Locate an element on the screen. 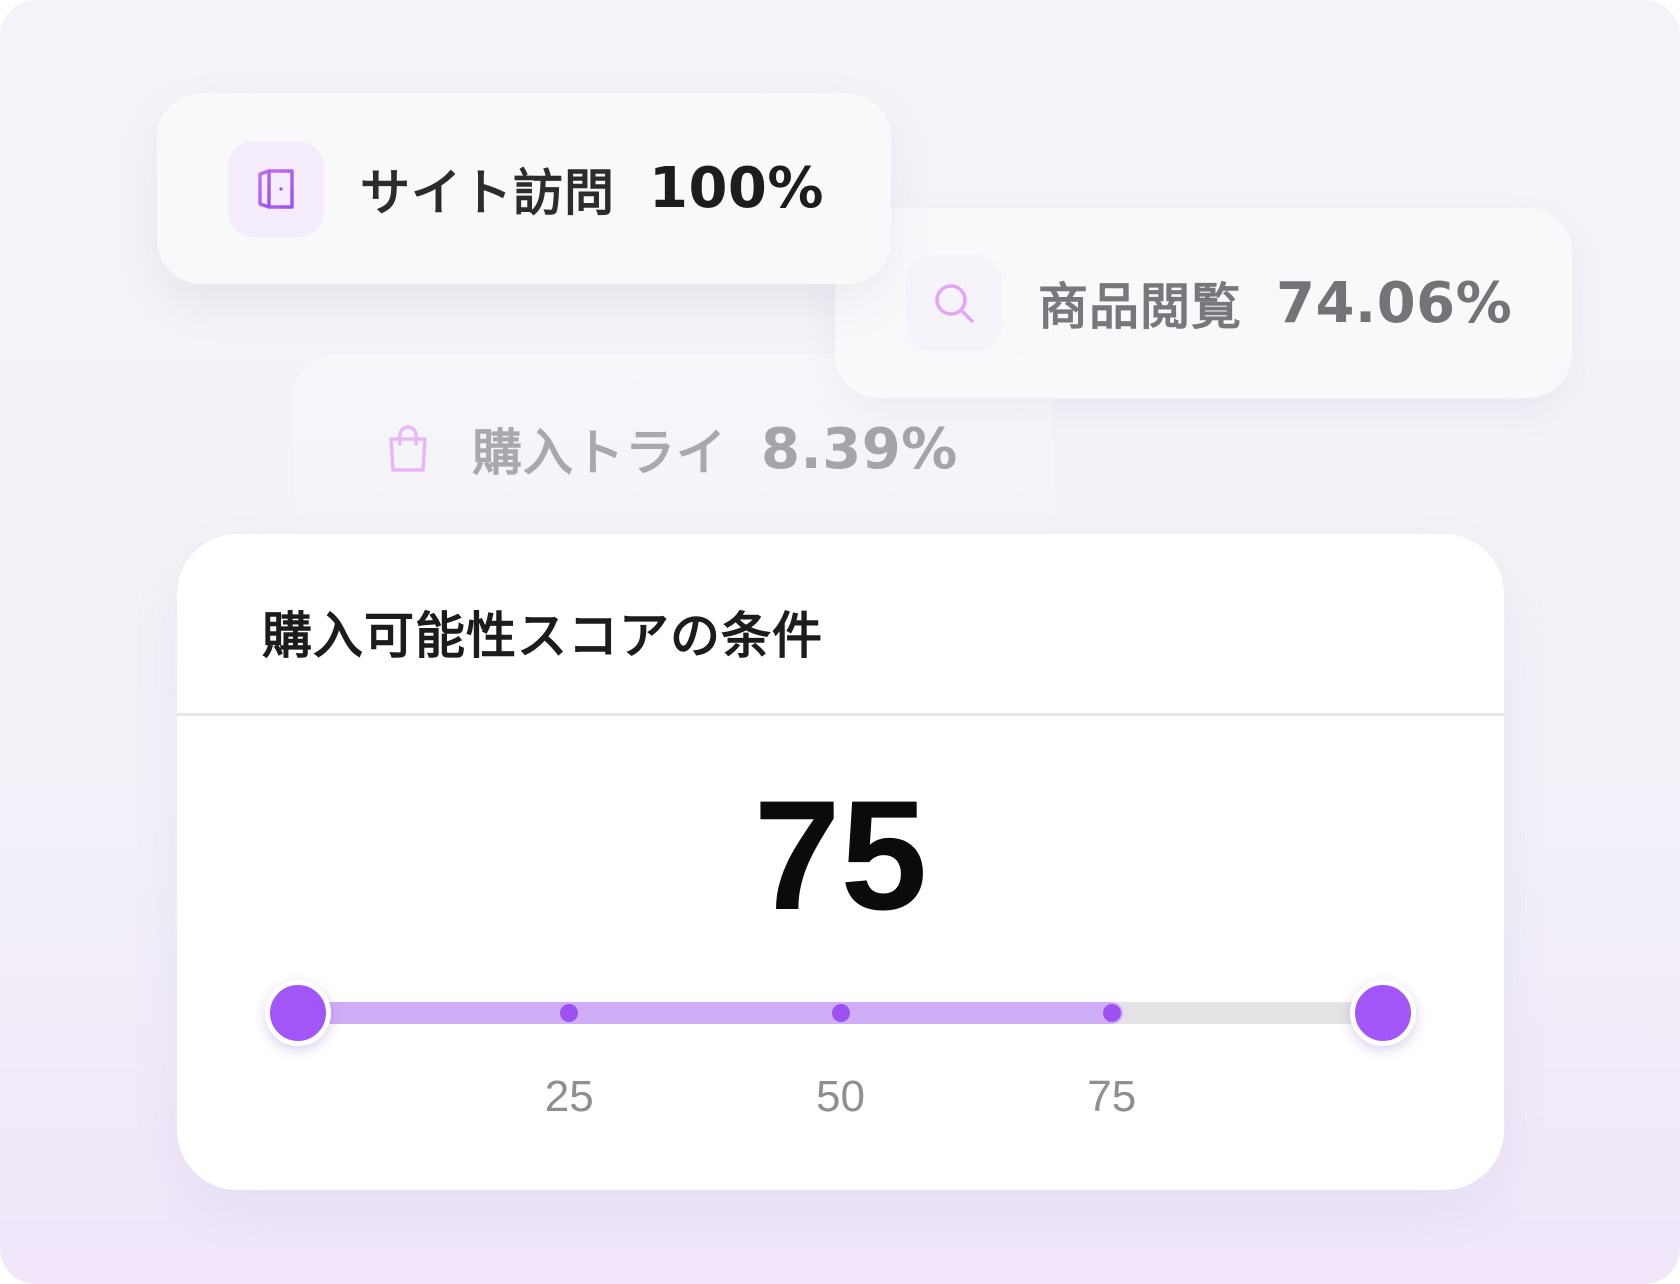 This screenshot has height=1284, width=1680. score-range-slider: 25 50 75 is located at coordinates (840, 1047).